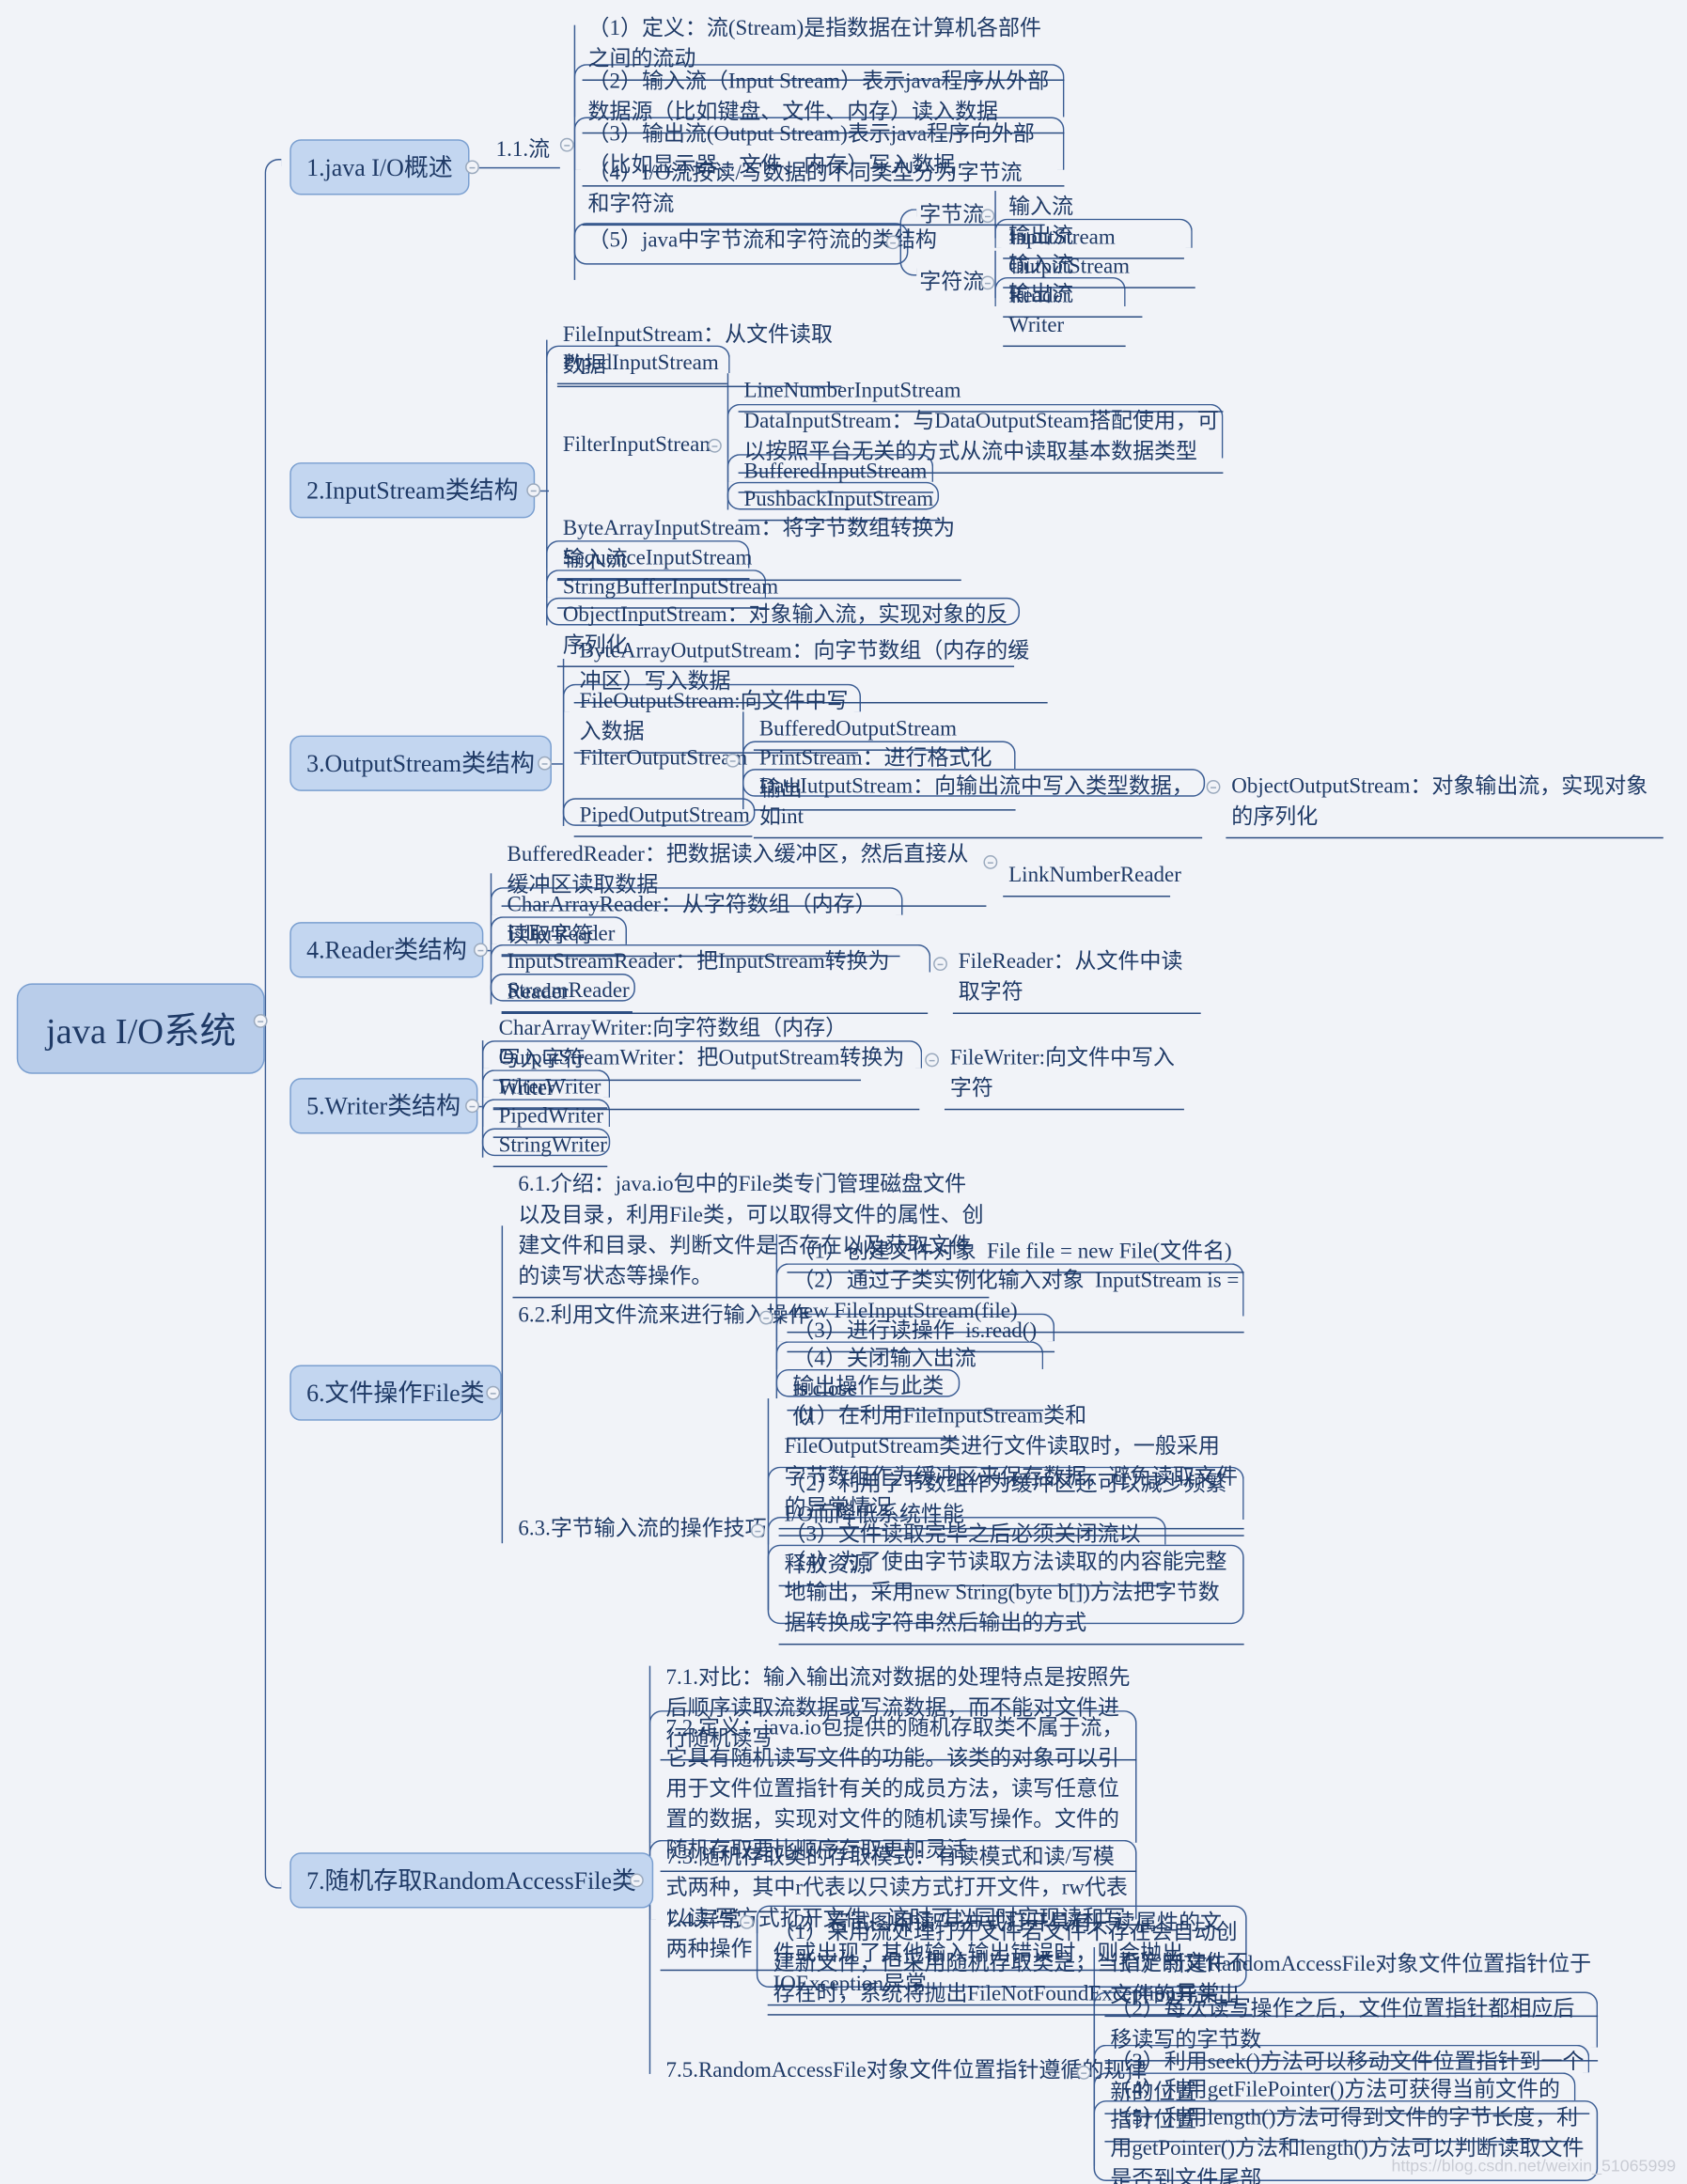 The height and width of the screenshot is (2184, 1687). Describe the element at coordinates (566, 145) in the screenshot. I see `node-1-1-toggle-icon` at that location.